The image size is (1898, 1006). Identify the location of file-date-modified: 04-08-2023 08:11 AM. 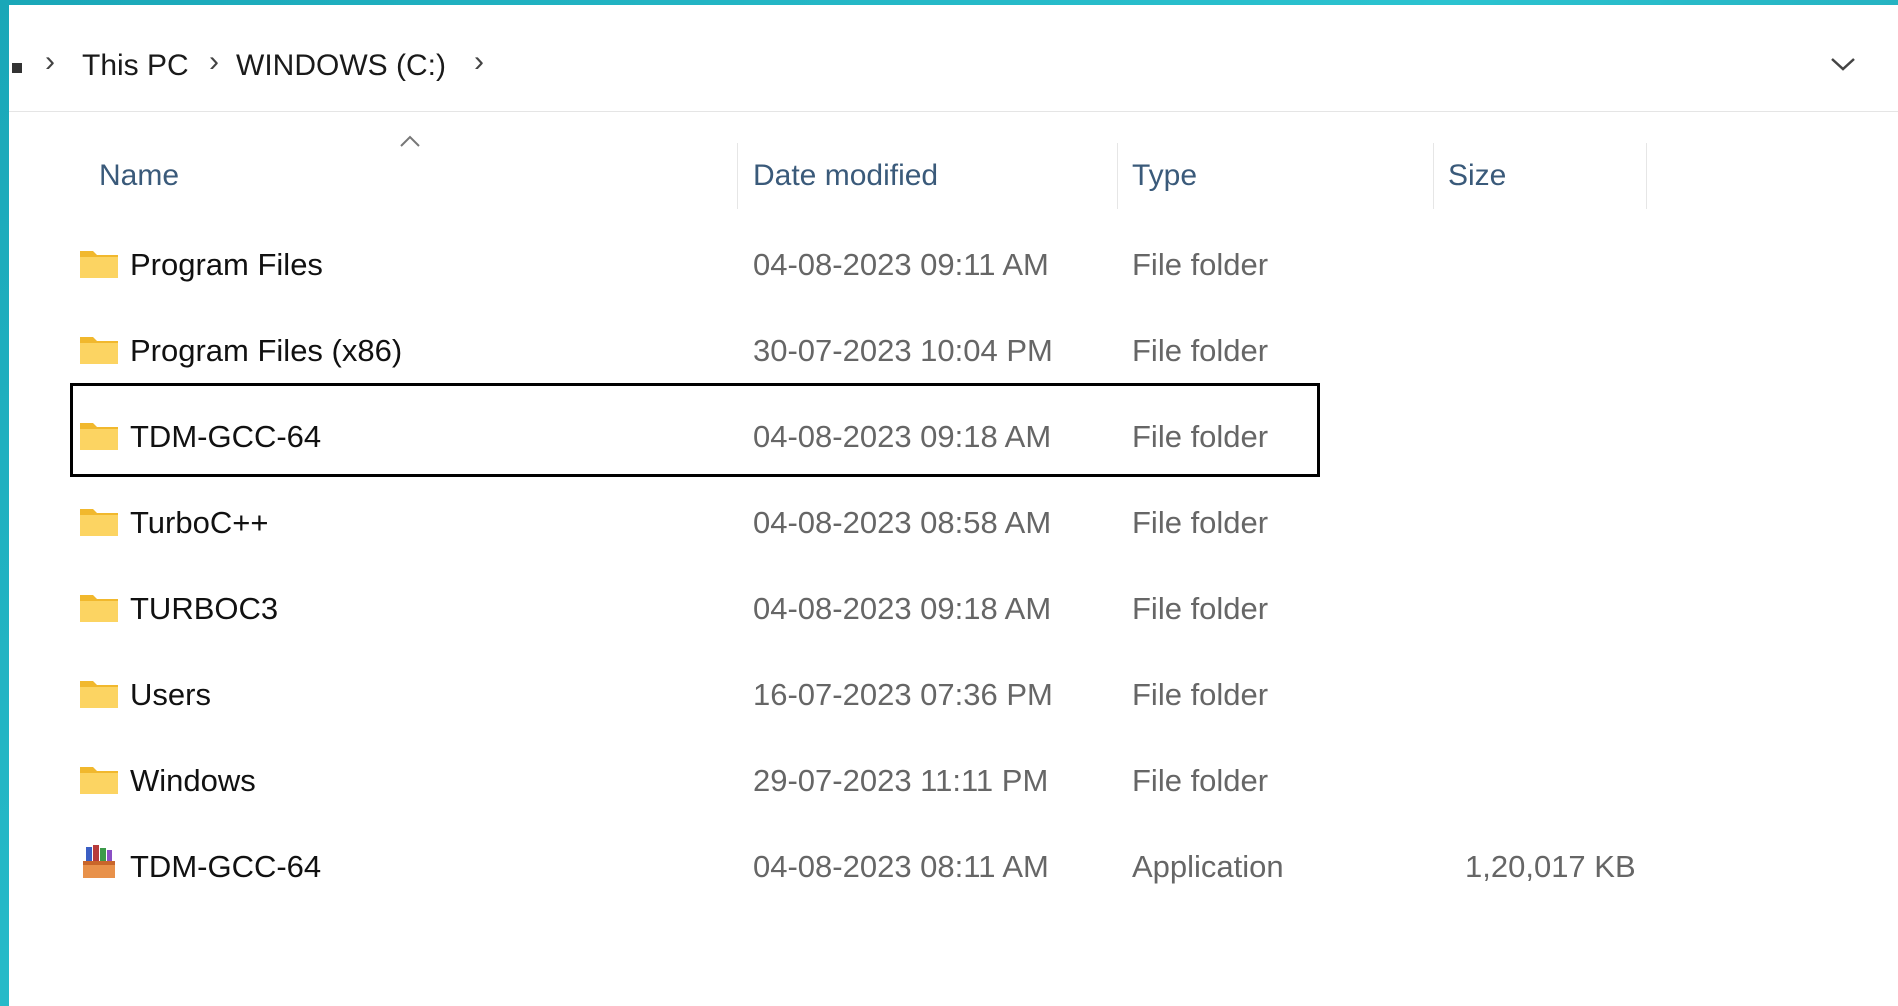
(901, 866).